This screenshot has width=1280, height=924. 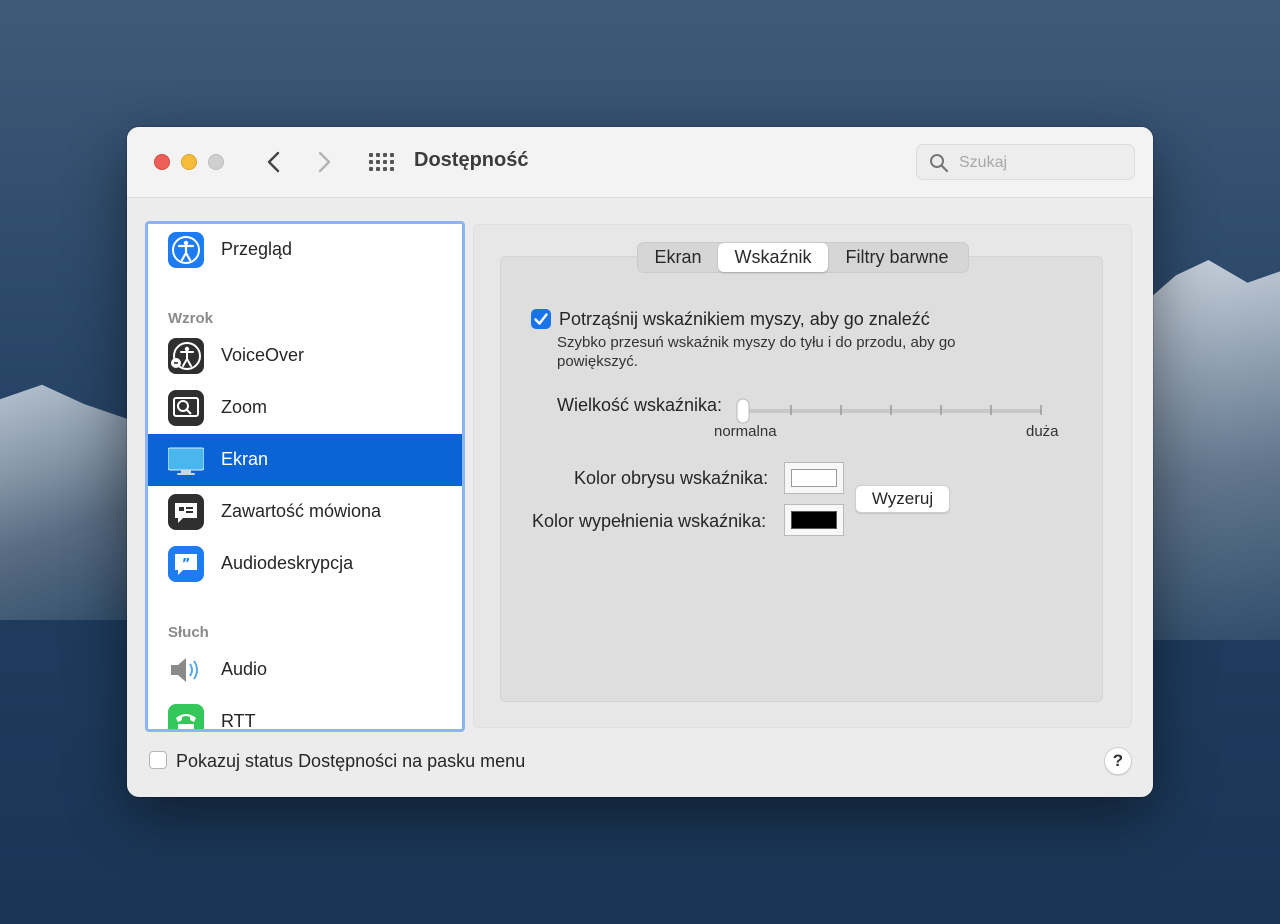 What do you see at coordinates (244, 407) in the screenshot?
I see `sidebar-item-label: Zoom` at bounding box center [244, 407].